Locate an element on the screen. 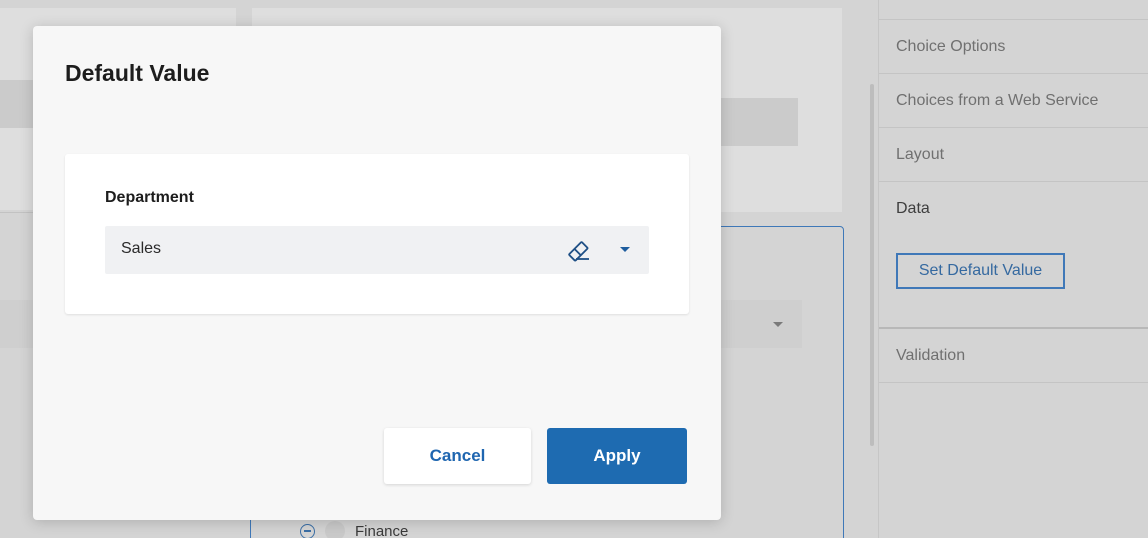 This screenshot has height=538, width=1148. eraser-icon is located at coordinates (580, 250).